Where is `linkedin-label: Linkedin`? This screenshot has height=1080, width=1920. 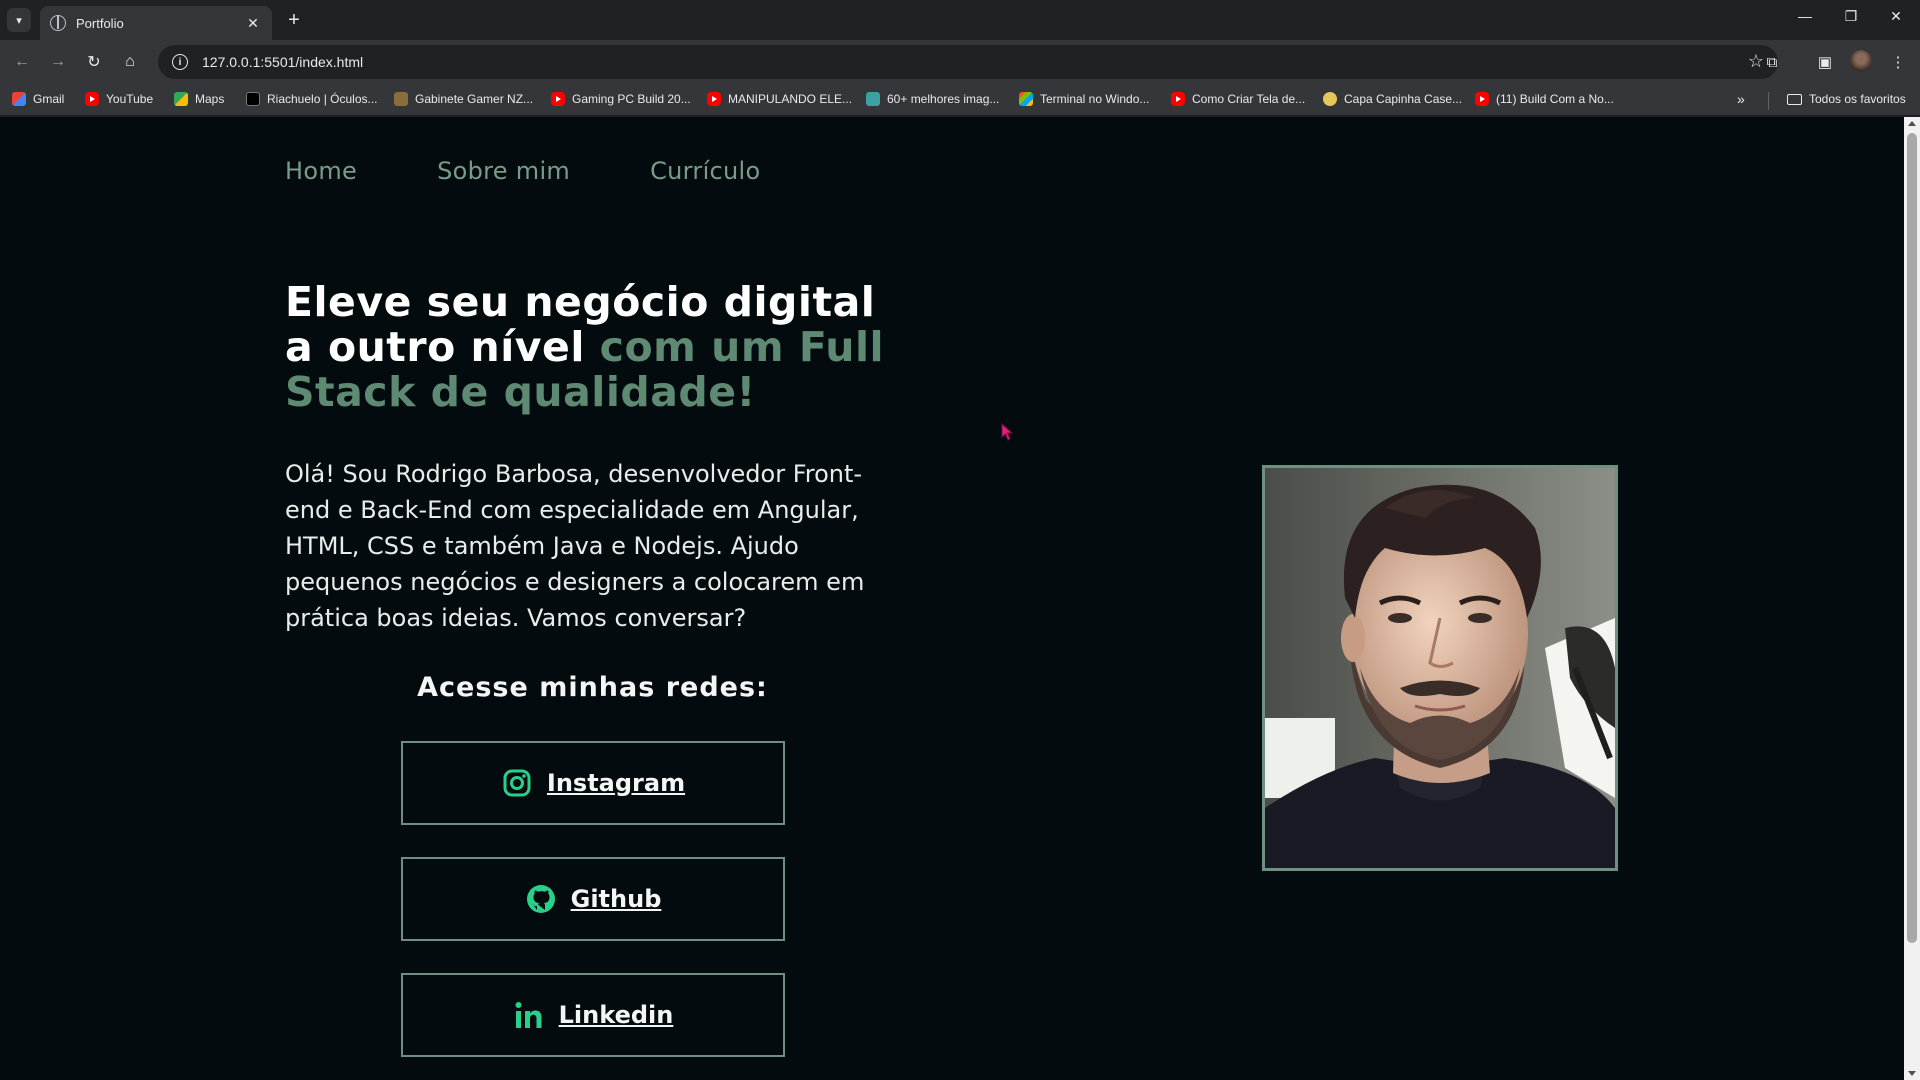
linkedin-label: Linkedin is located at coordinates (616, 1015).